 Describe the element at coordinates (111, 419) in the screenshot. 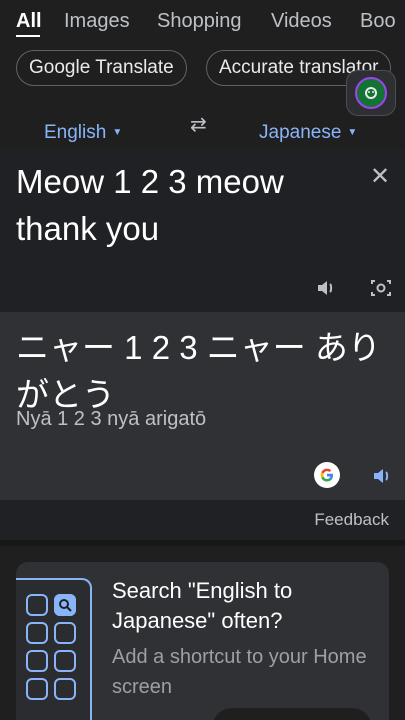

I see `romanization-text: Nyā 1 2 3 nyā arigatō` at that location.